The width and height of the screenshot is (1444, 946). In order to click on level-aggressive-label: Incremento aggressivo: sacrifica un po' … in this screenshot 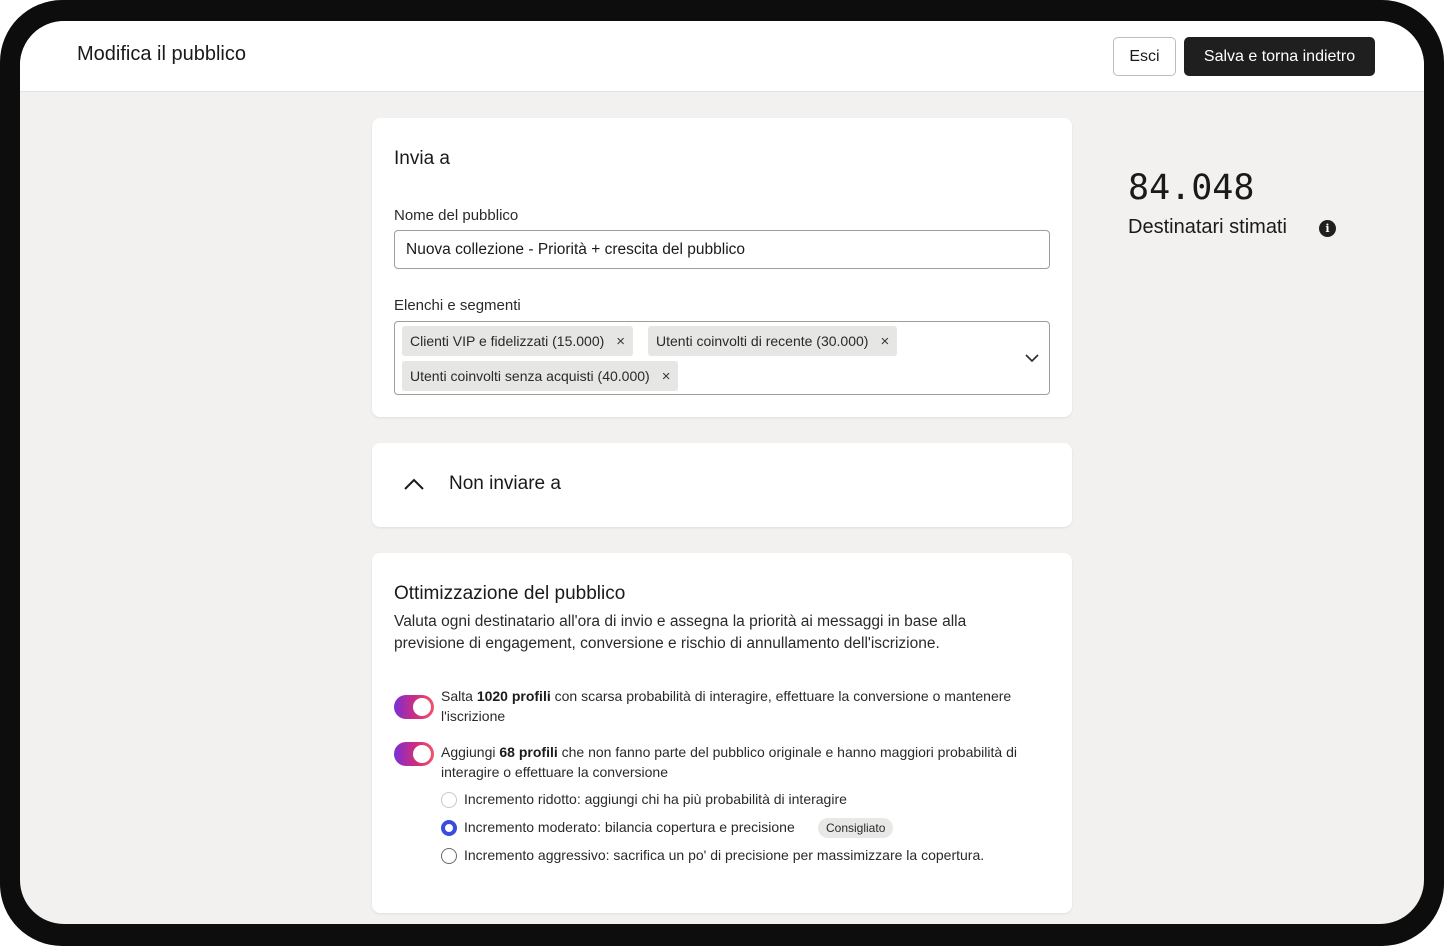, I will do `click(724, 855)`.